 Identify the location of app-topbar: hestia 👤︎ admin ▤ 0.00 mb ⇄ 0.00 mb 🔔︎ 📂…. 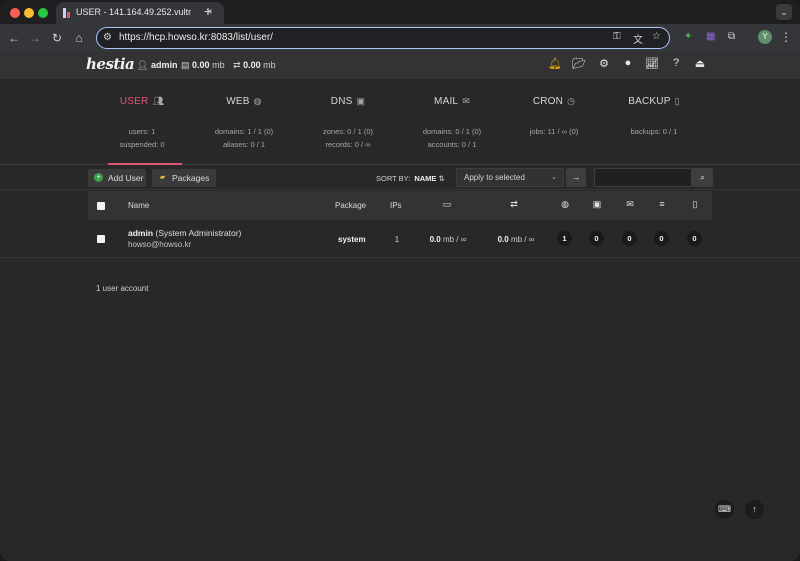
(400, 65).